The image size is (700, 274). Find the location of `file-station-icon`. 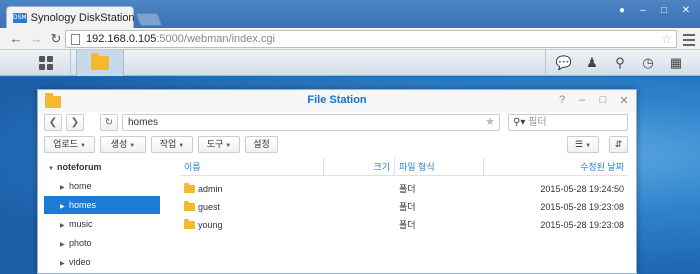

file-station-icon is located at coordinates (100, 61).